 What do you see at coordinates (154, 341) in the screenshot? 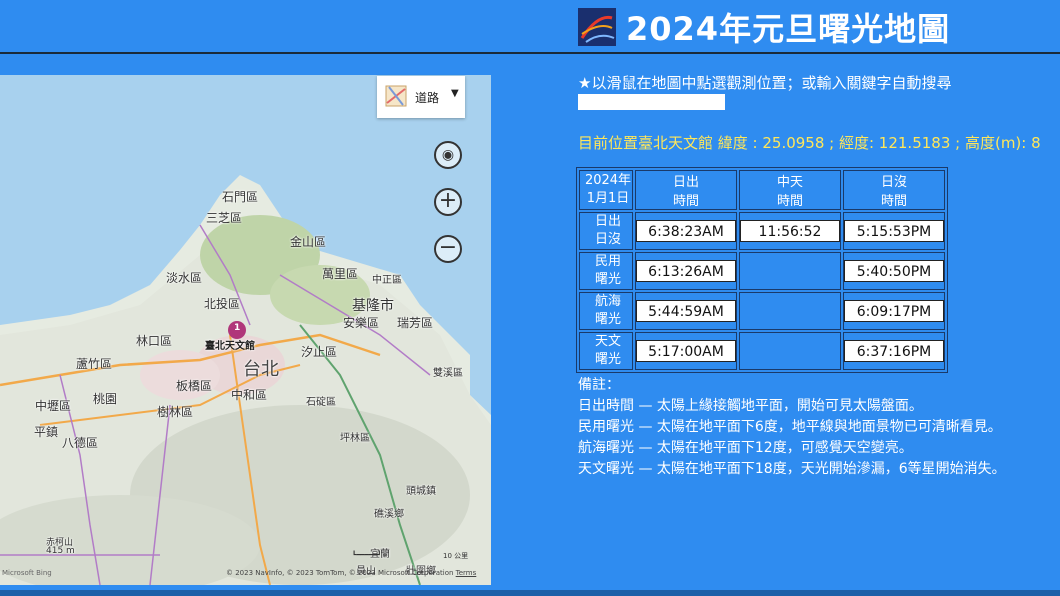
I see `map-label-linkou: 林口區` at bounding box center [154, 341].